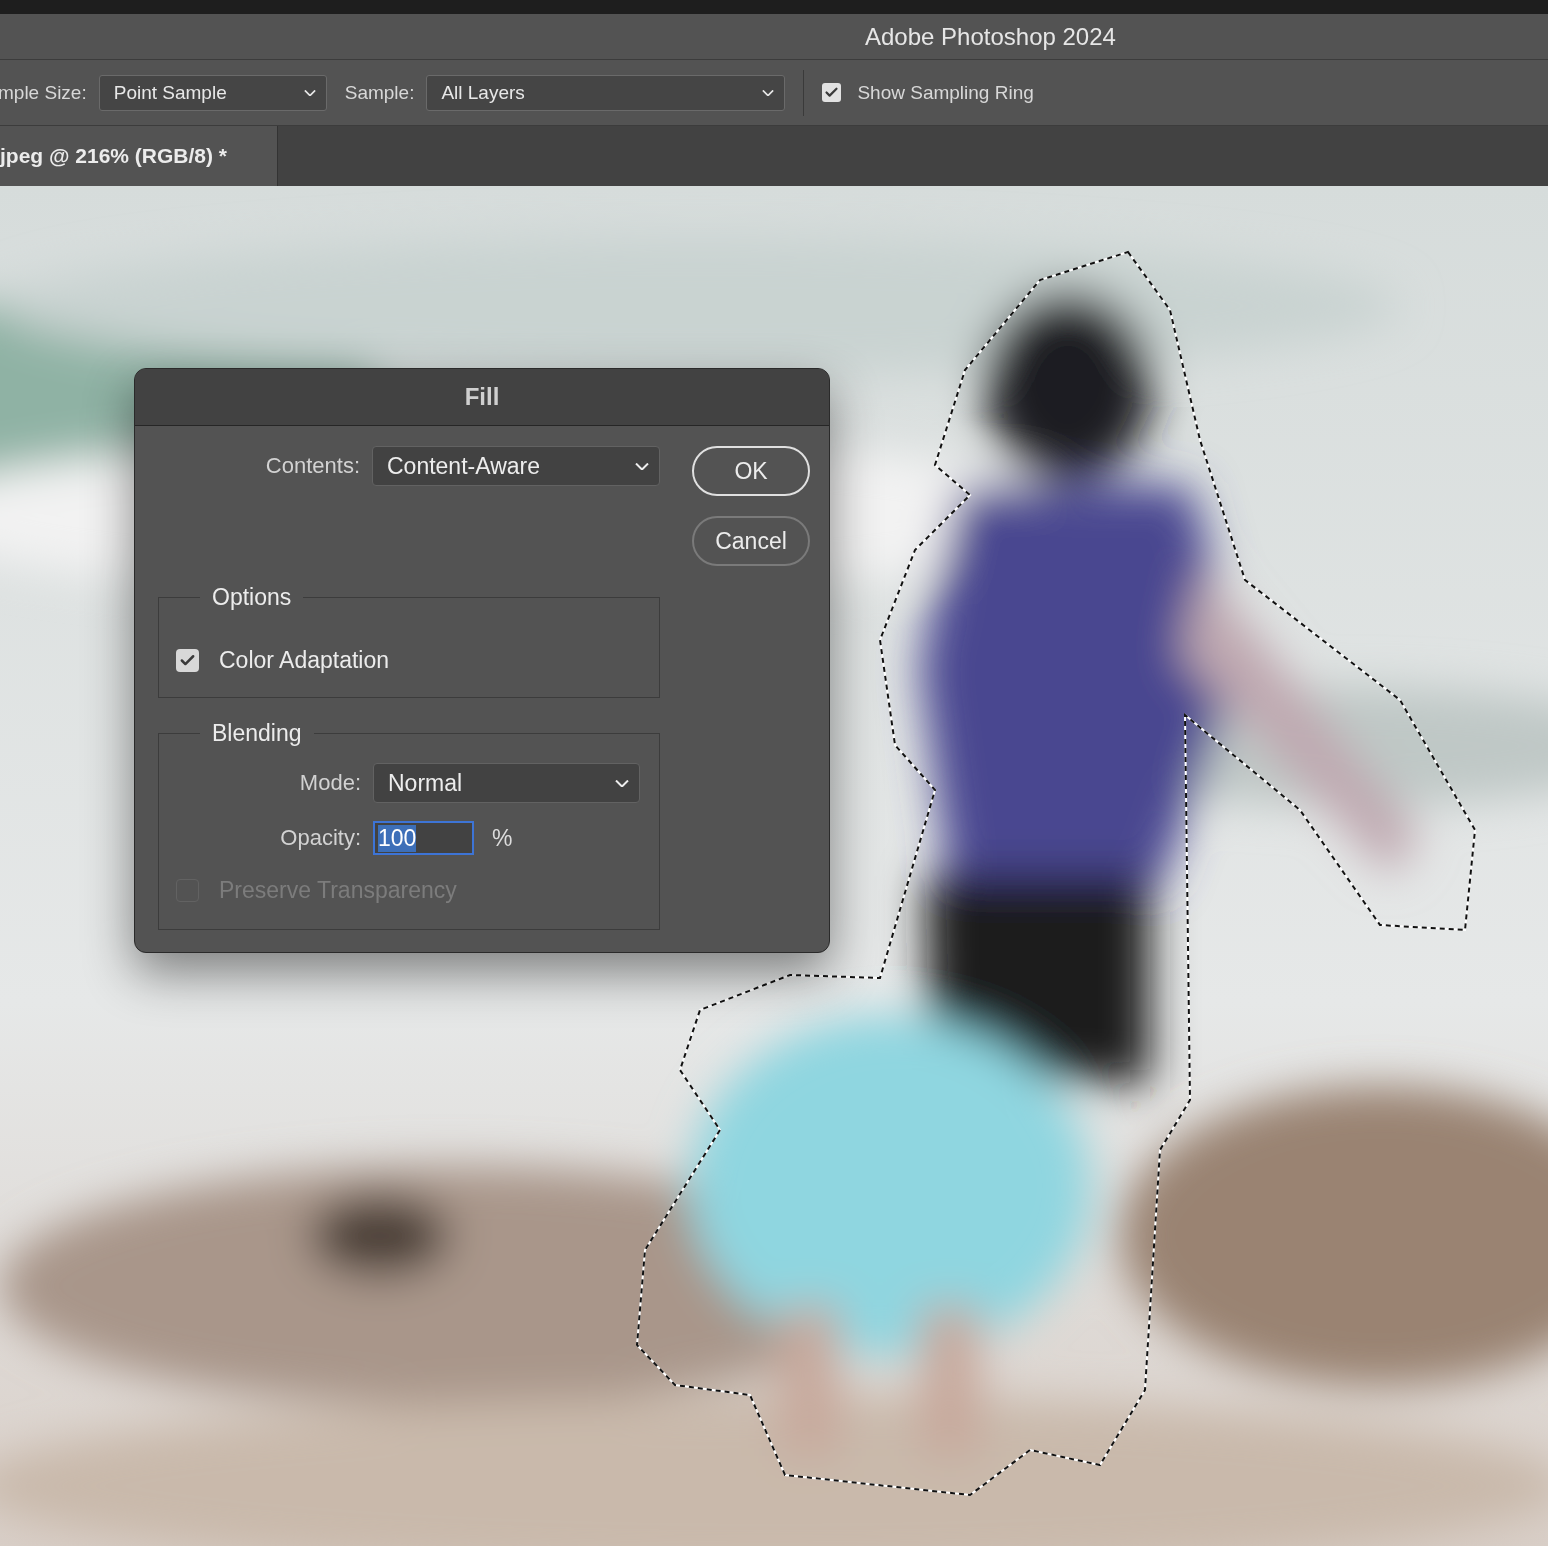 The height and width of the screenshot is (1546, 1548). What do you see at coordinates (423, 838) in the screenshot?
I see `opacity-field: 100` at bounding box center [423, 838].